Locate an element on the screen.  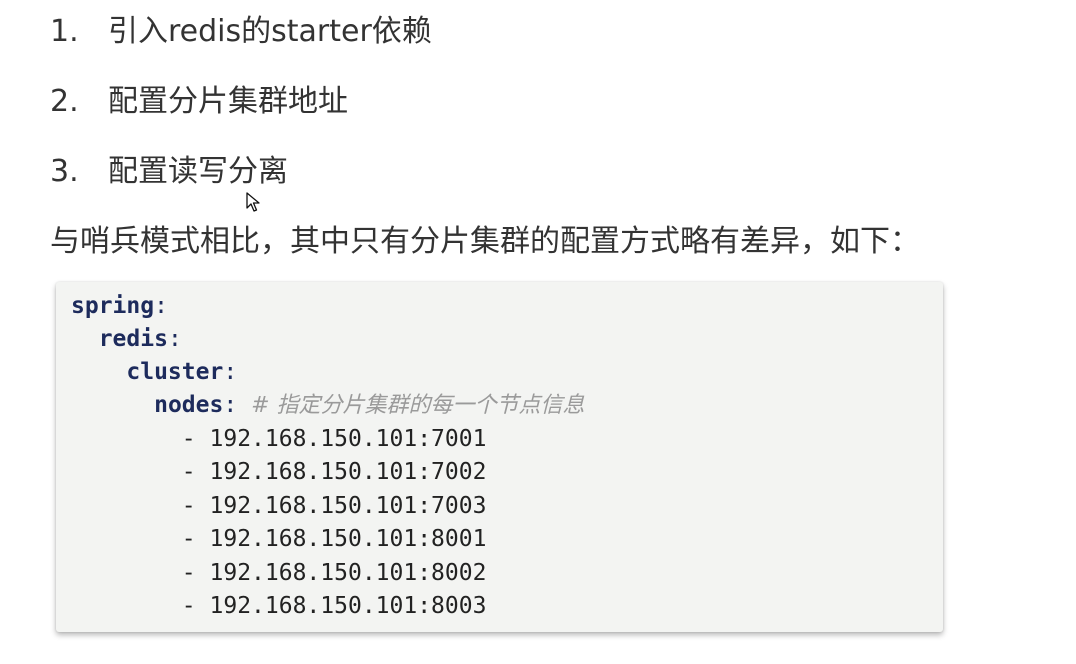
step-1-text: 引入redis的starter依赖 is located at coordinates (270, 31).